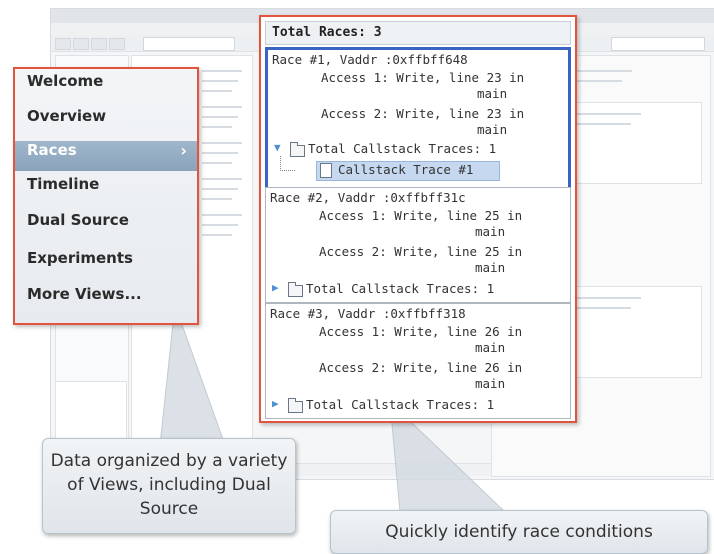  What do you see at coordinates (418, 33) in the screenshot?
I see `races-total-header: Total Races: 3` at bounding box center [418, 33].